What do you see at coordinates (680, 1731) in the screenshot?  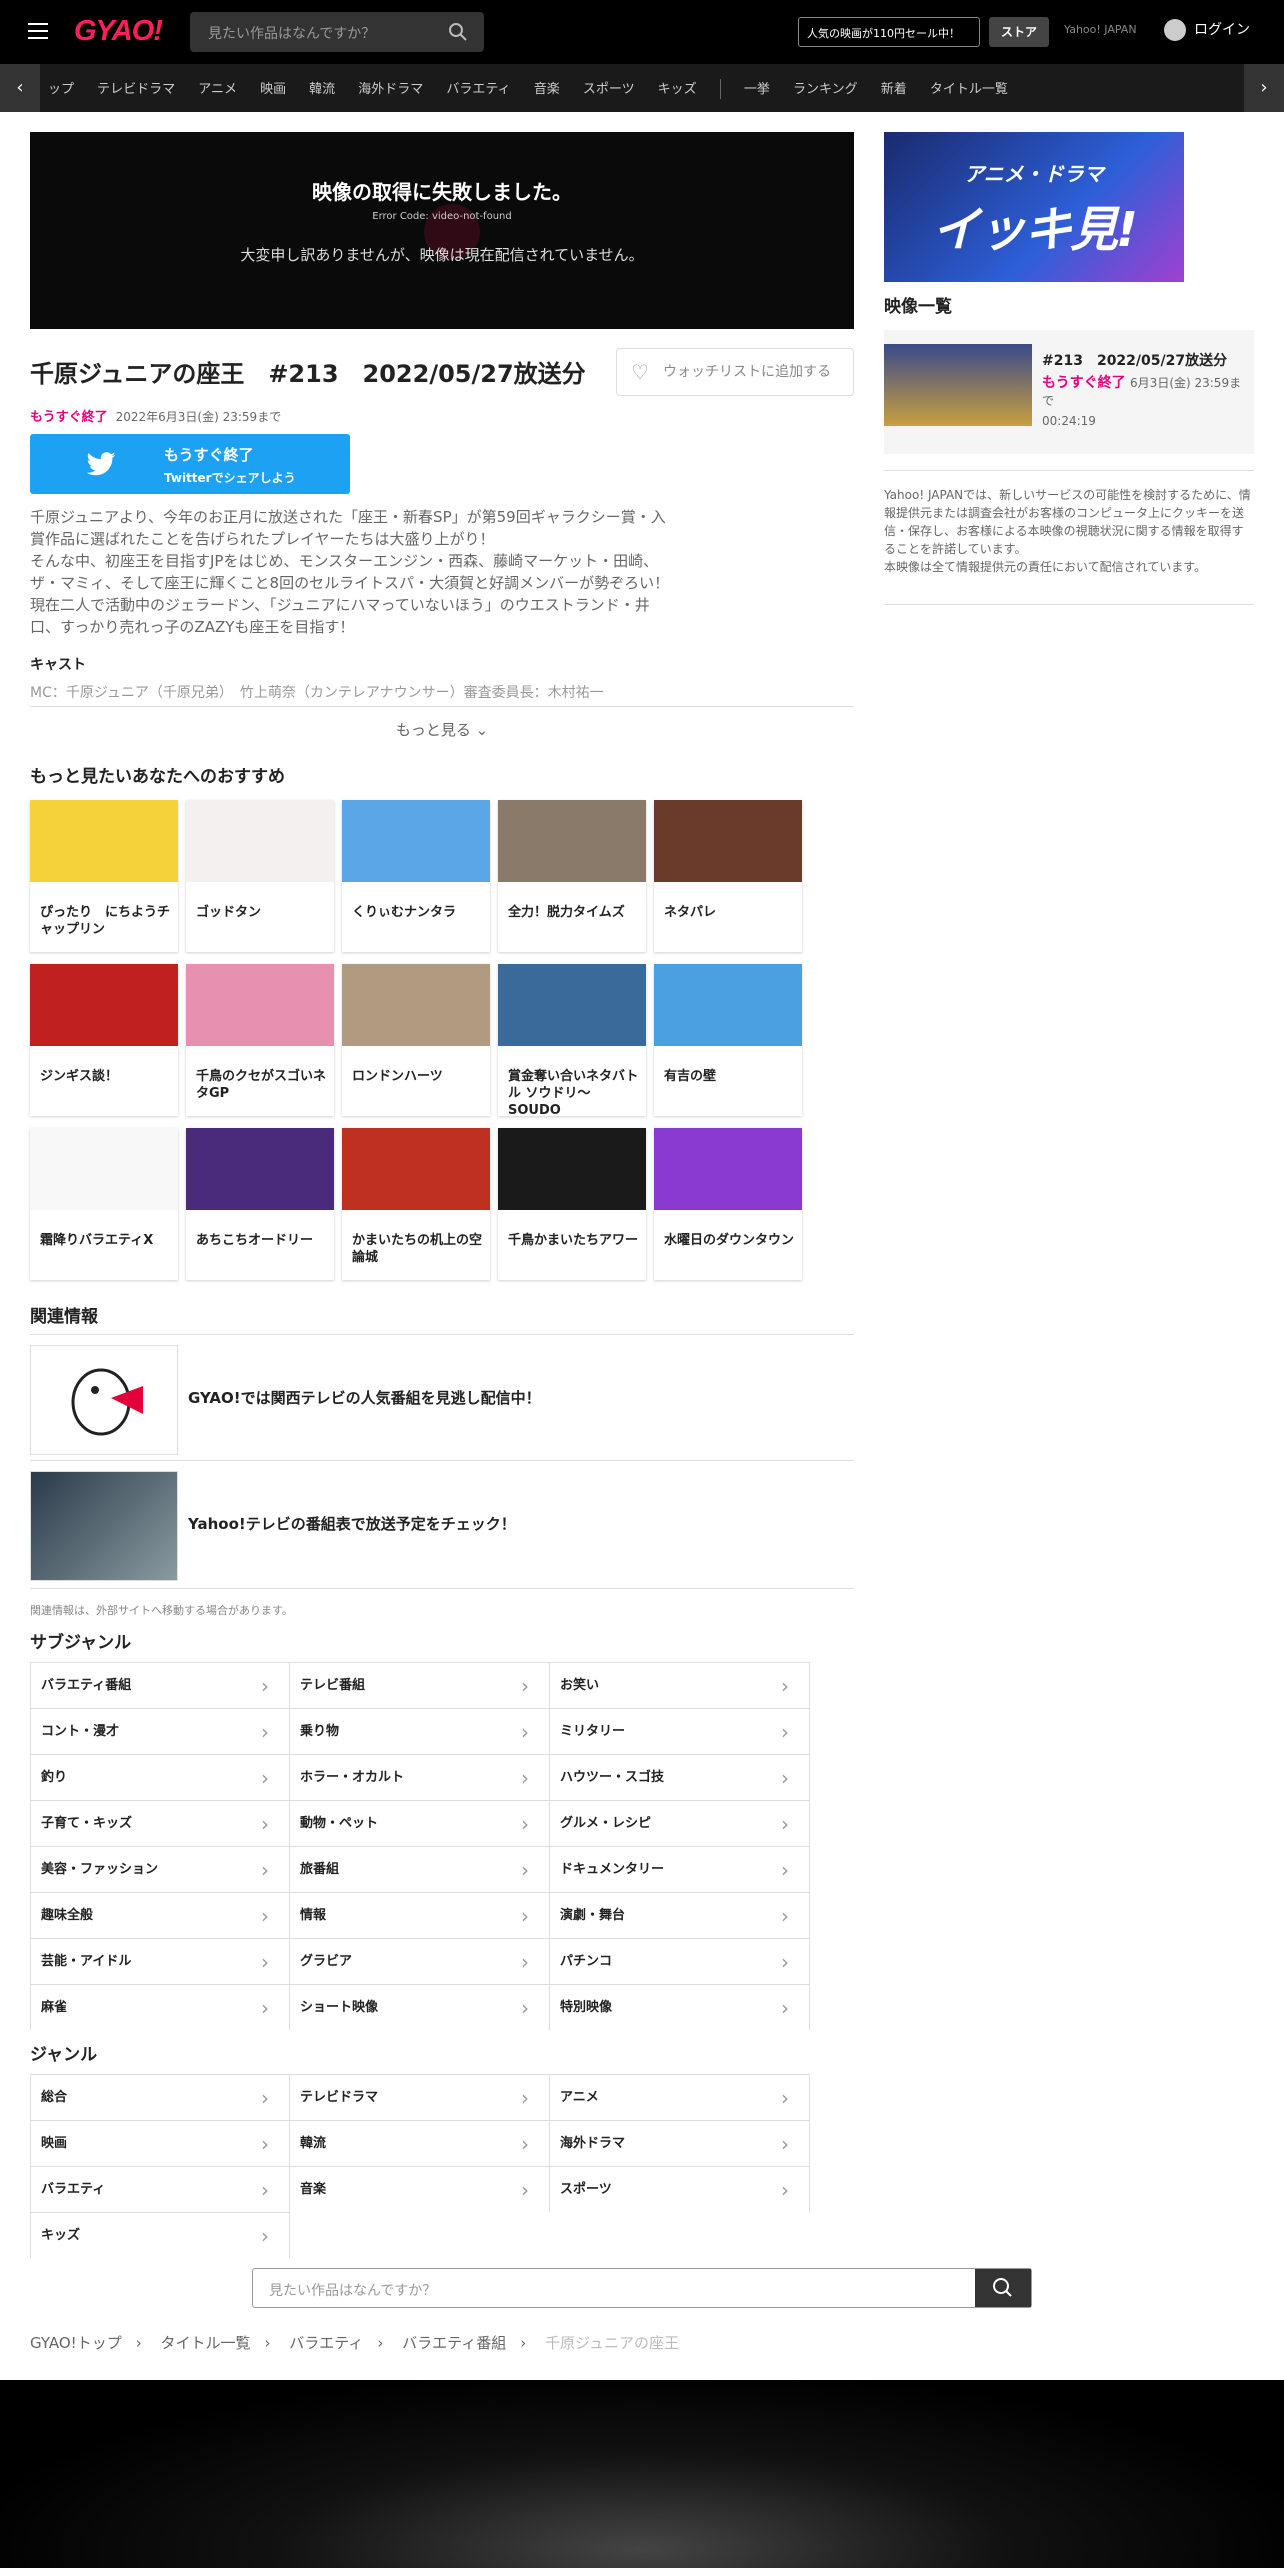 I see `subgenre-link: ミリタリー` at bounding box center [680, 1731].